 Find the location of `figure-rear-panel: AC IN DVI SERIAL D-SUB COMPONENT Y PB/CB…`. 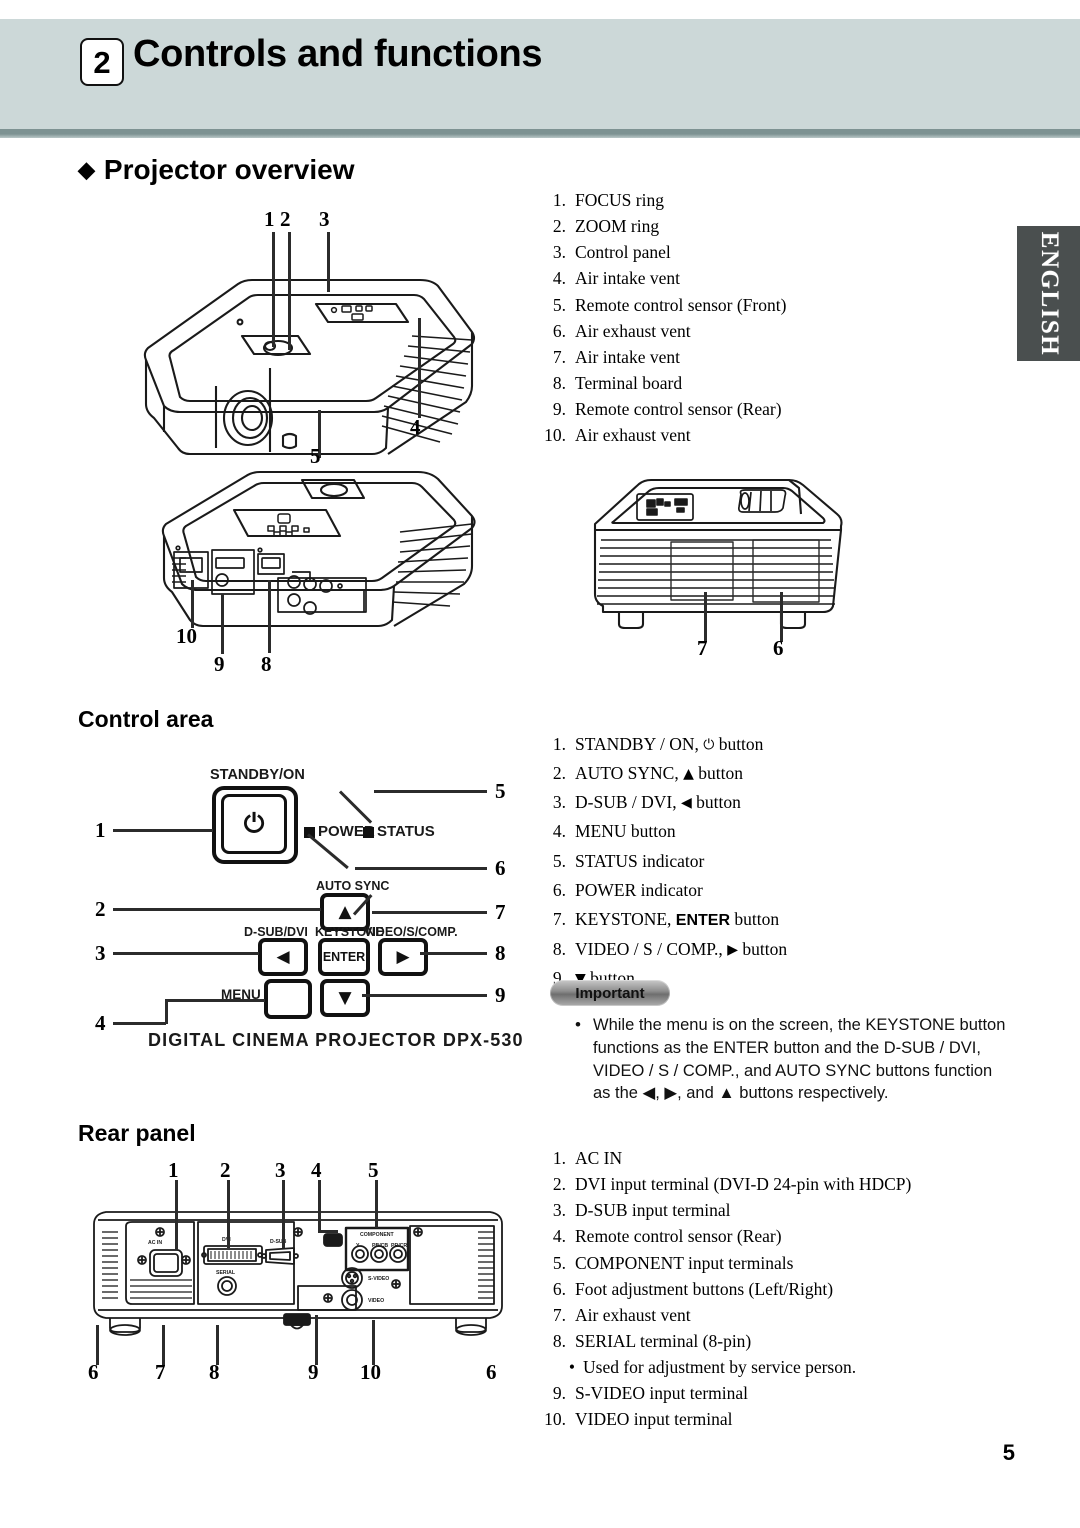

figure-rear-panel: AC IN DVI SERIAL D-SUB COMPONENT Y PB/CB… is located at coordinates (298, 1273).